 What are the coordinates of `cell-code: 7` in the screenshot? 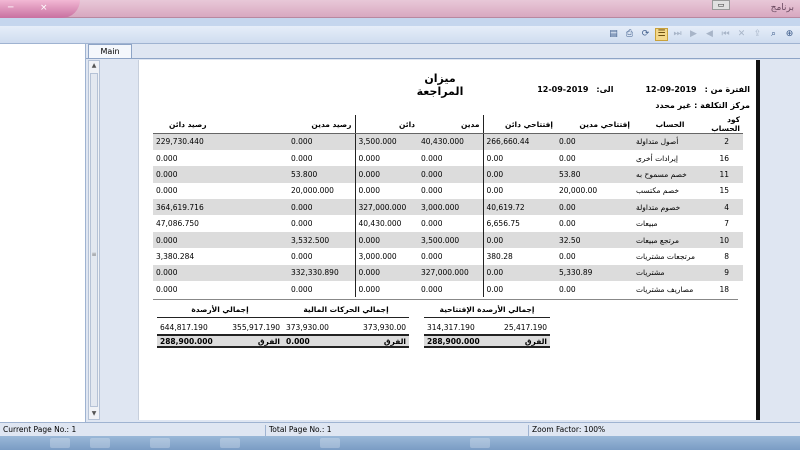 It's located at (726, 224).